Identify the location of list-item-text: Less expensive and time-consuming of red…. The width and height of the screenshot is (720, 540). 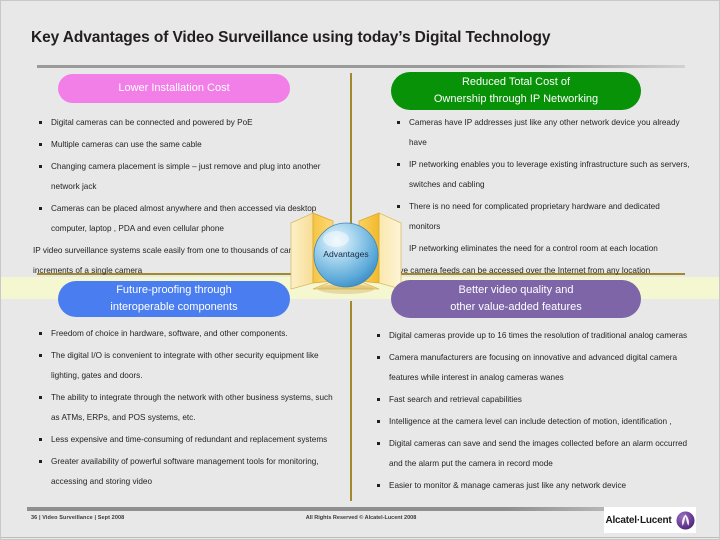
(189, 439).